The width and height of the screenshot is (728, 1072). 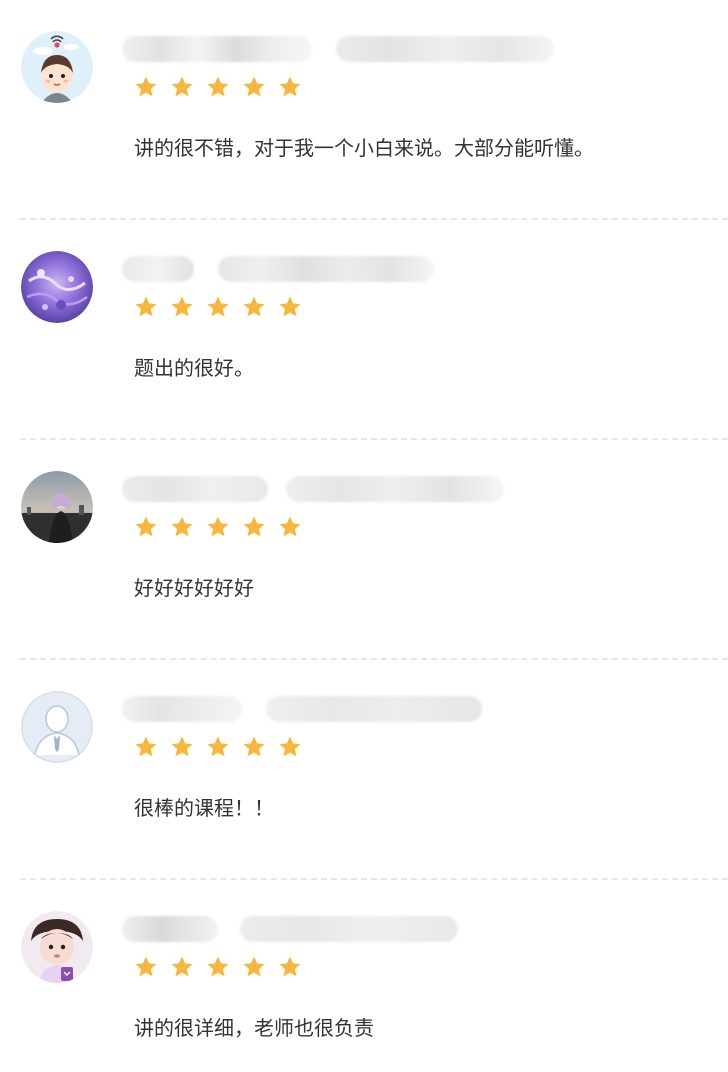 I want to click on photo-person-avatar, so click(x=57, y=507).